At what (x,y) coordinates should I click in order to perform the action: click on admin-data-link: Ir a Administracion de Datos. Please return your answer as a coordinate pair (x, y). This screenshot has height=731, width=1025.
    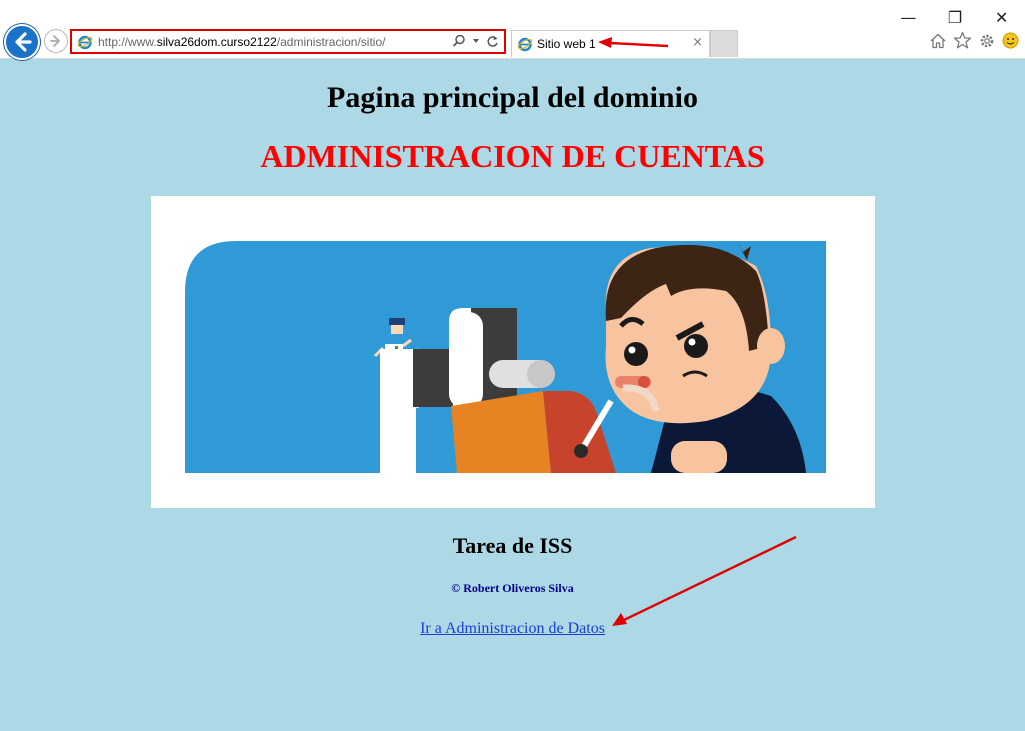
    Looking at the image, I should click on (512, 628).